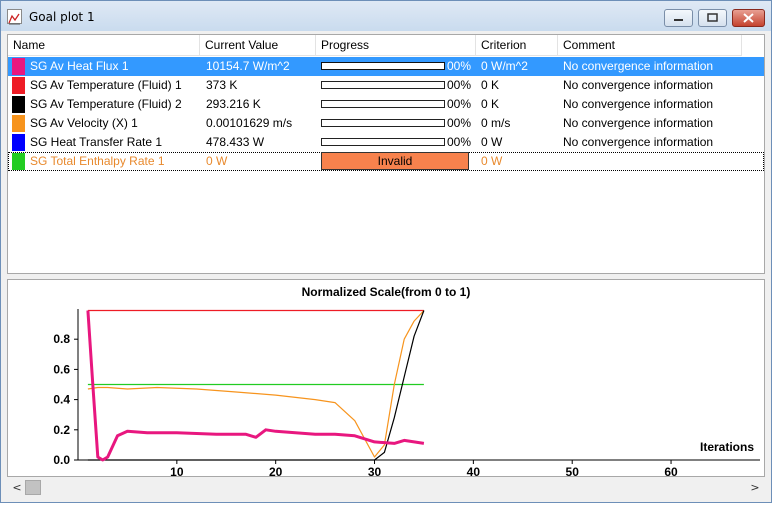 The width and height of the screenshot is (774, 505). Describe the element at coordinates (386, 292) in the screenshot. I see `chart-title: Normalized Scale(from 0 to 1)` at that location.